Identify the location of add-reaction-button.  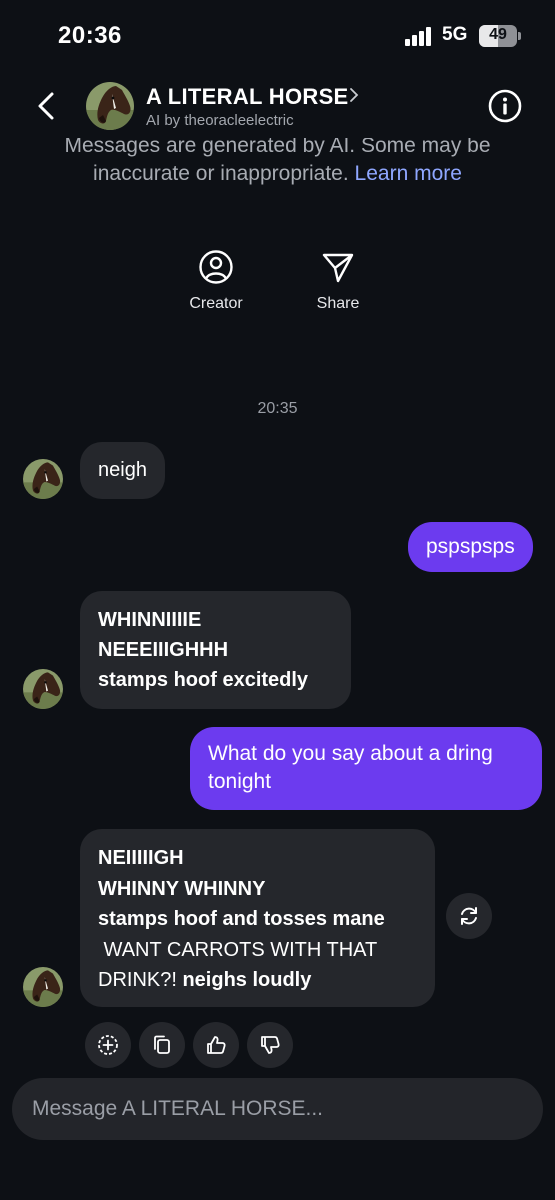
(108, 1045).